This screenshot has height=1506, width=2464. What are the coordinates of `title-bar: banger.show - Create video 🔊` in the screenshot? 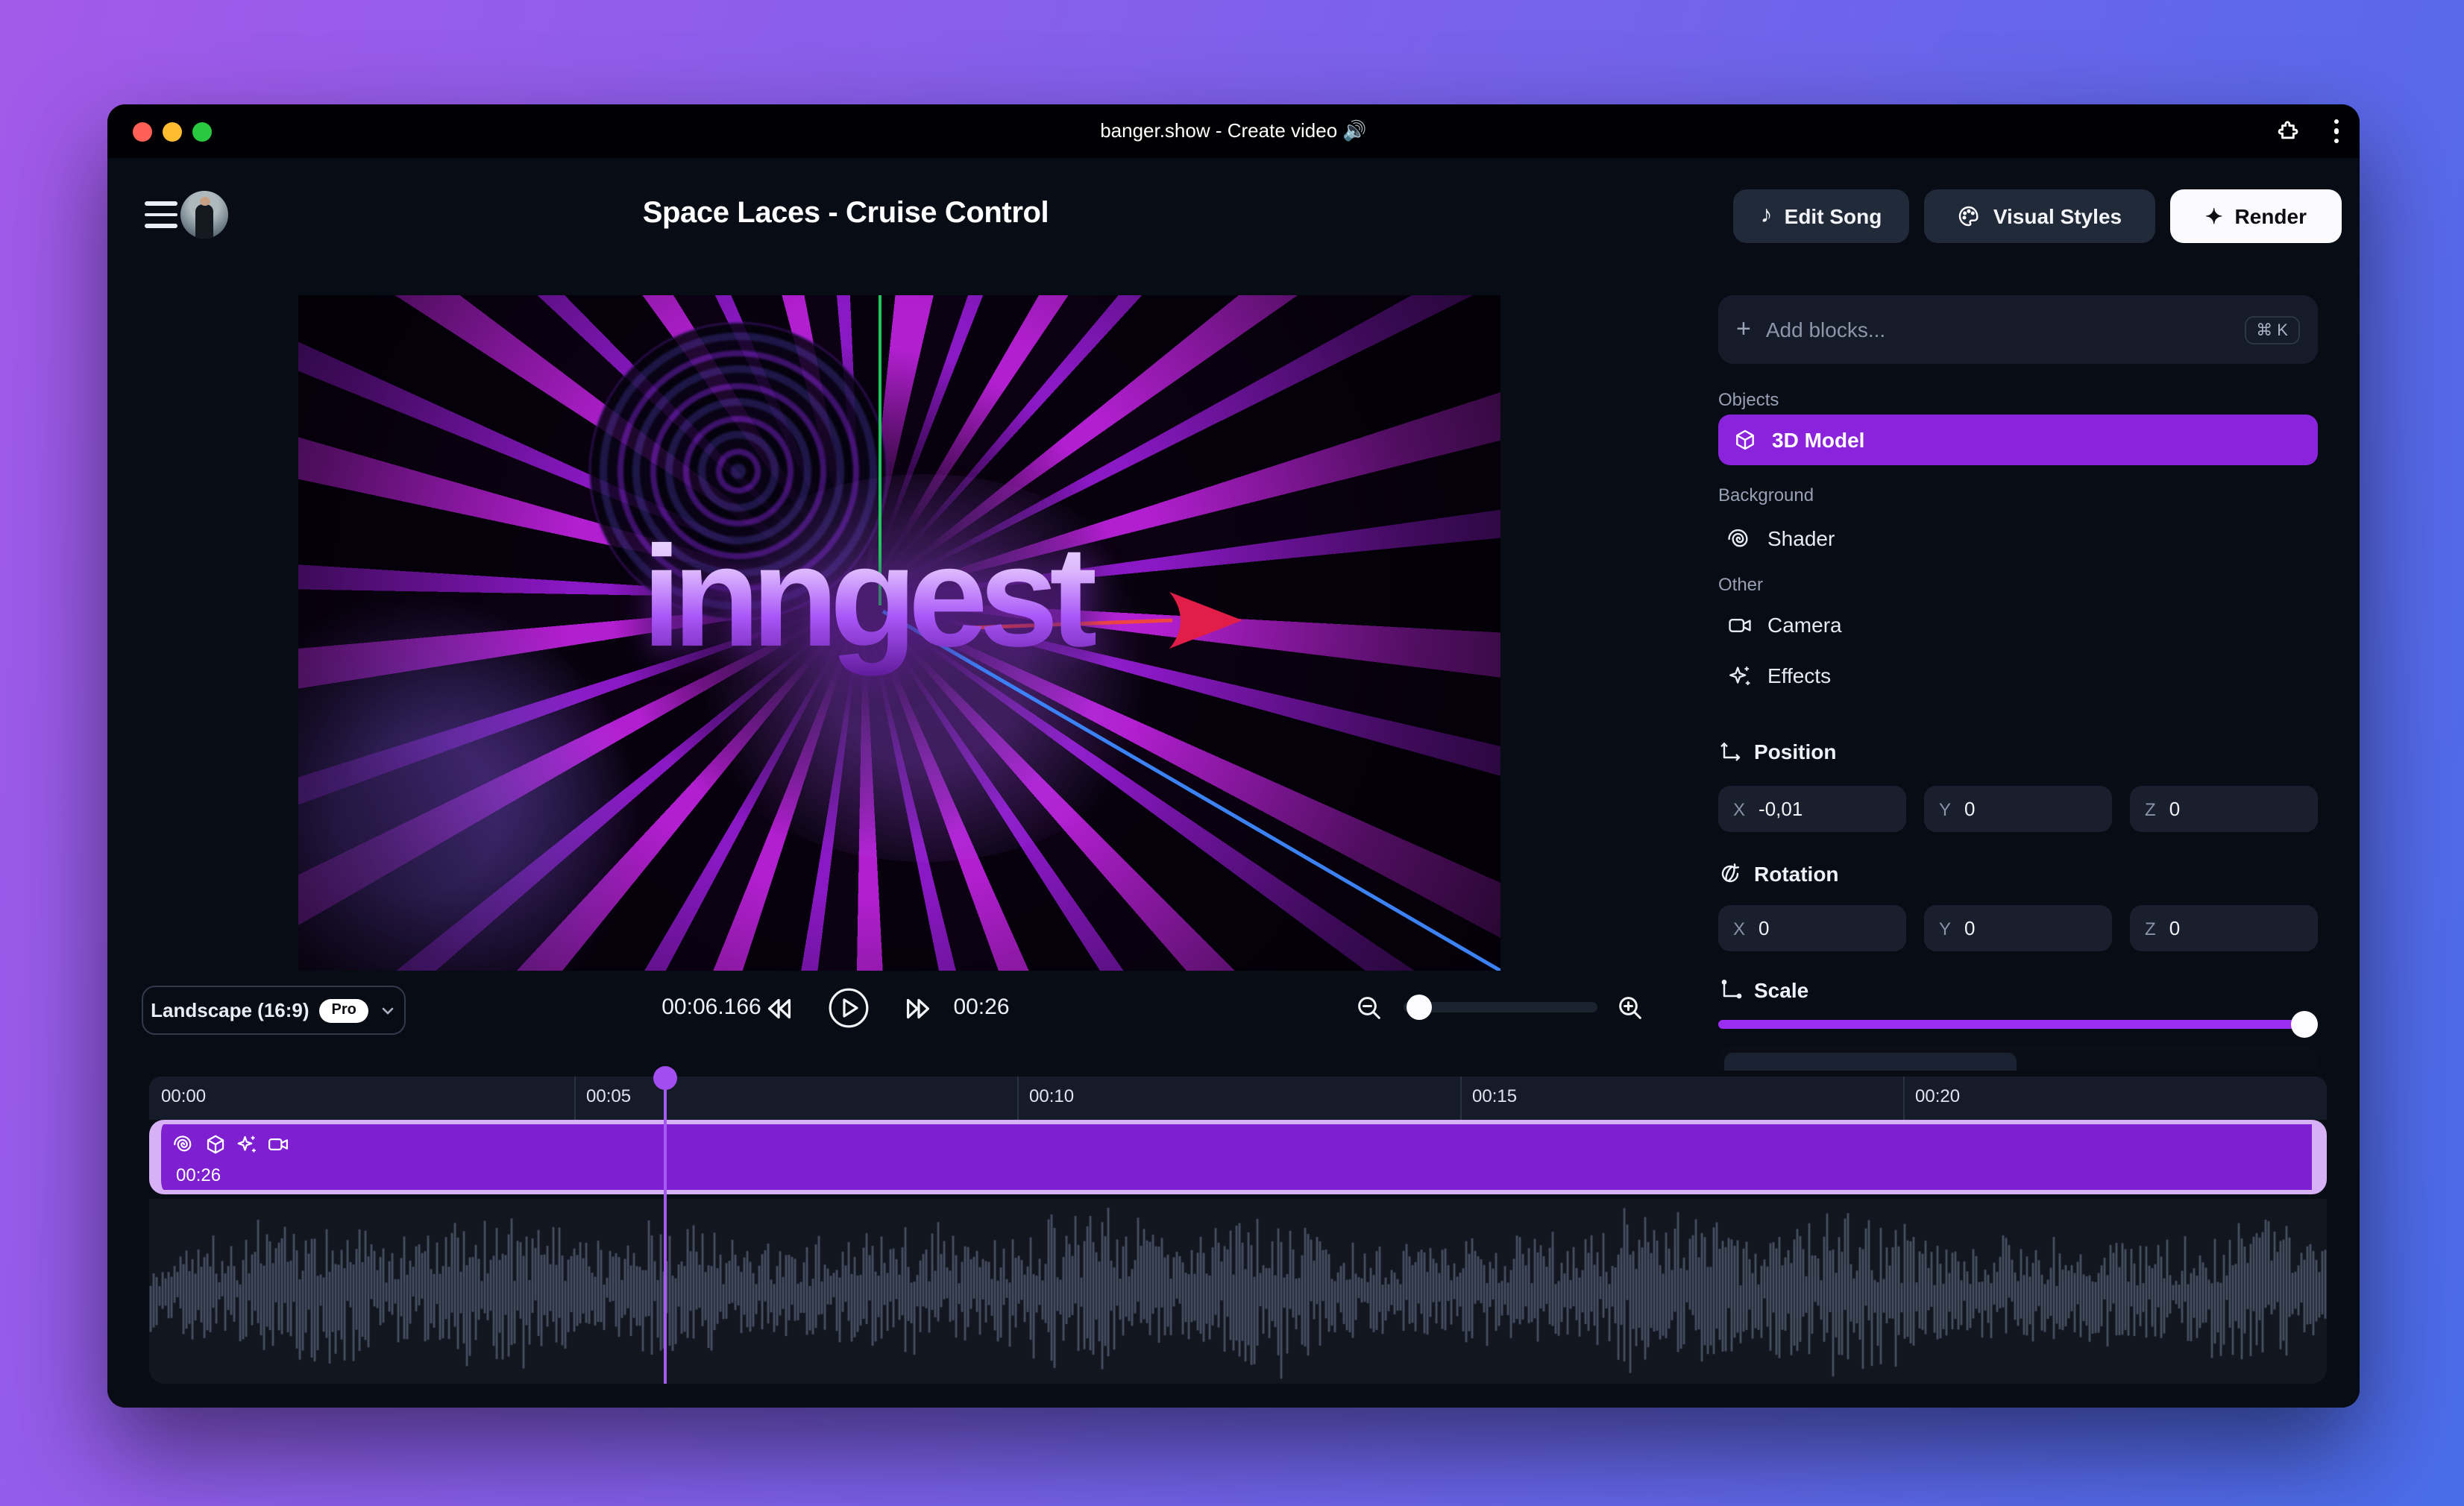 It's located at (1233, 131).